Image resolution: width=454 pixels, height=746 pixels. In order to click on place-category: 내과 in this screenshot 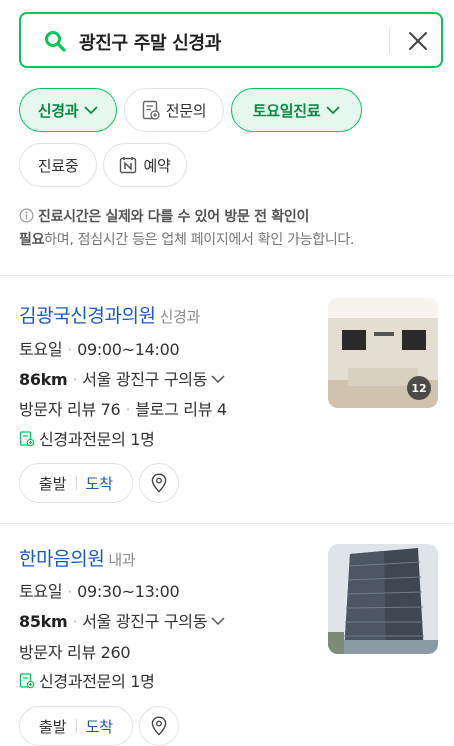, I will do `click(122, 560)`.